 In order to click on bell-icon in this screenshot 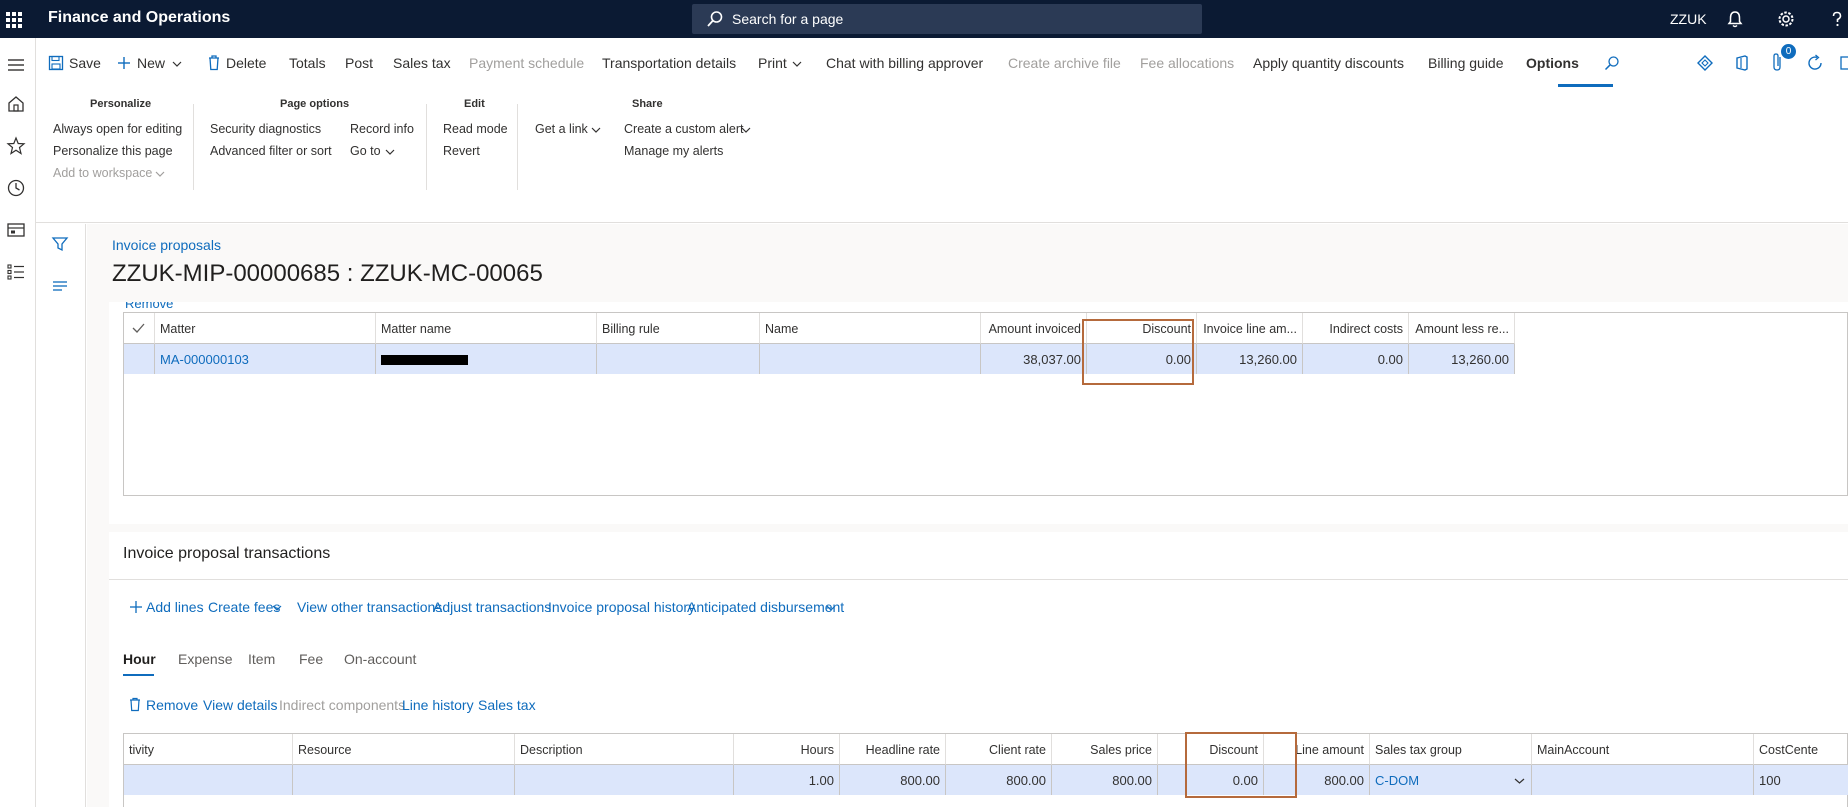, I will do `click(1735, 19)`.